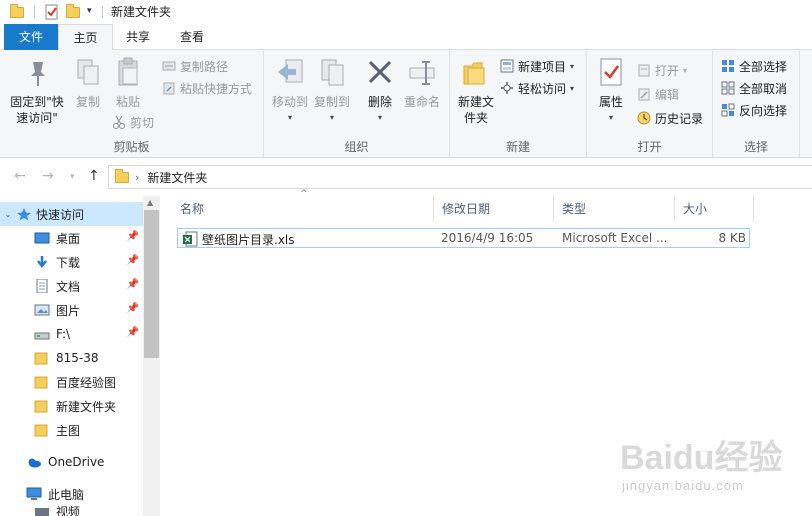  I want to click on copy-path-button: 复制路径, so click(195, 66).